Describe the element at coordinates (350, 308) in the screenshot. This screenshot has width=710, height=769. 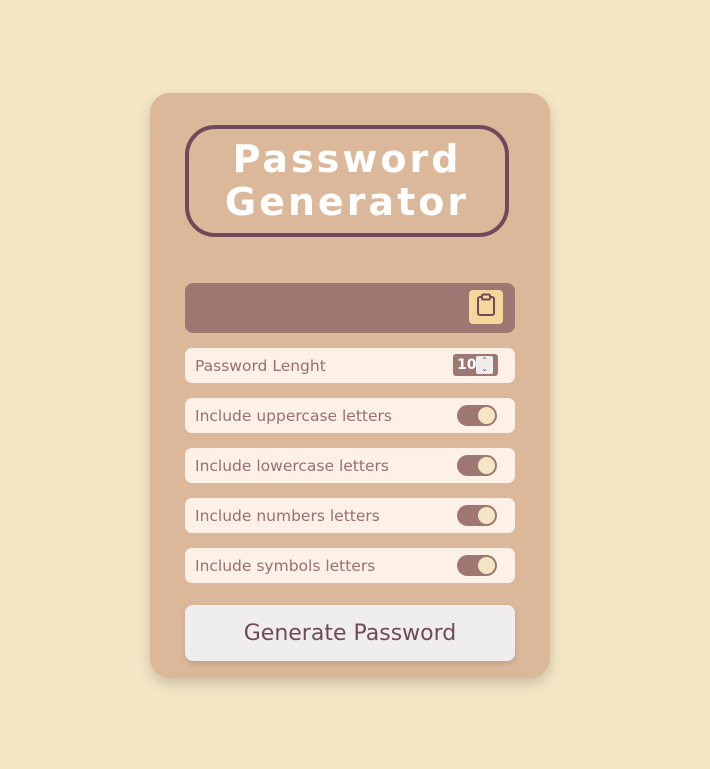
I see `password-output-field` at that location.